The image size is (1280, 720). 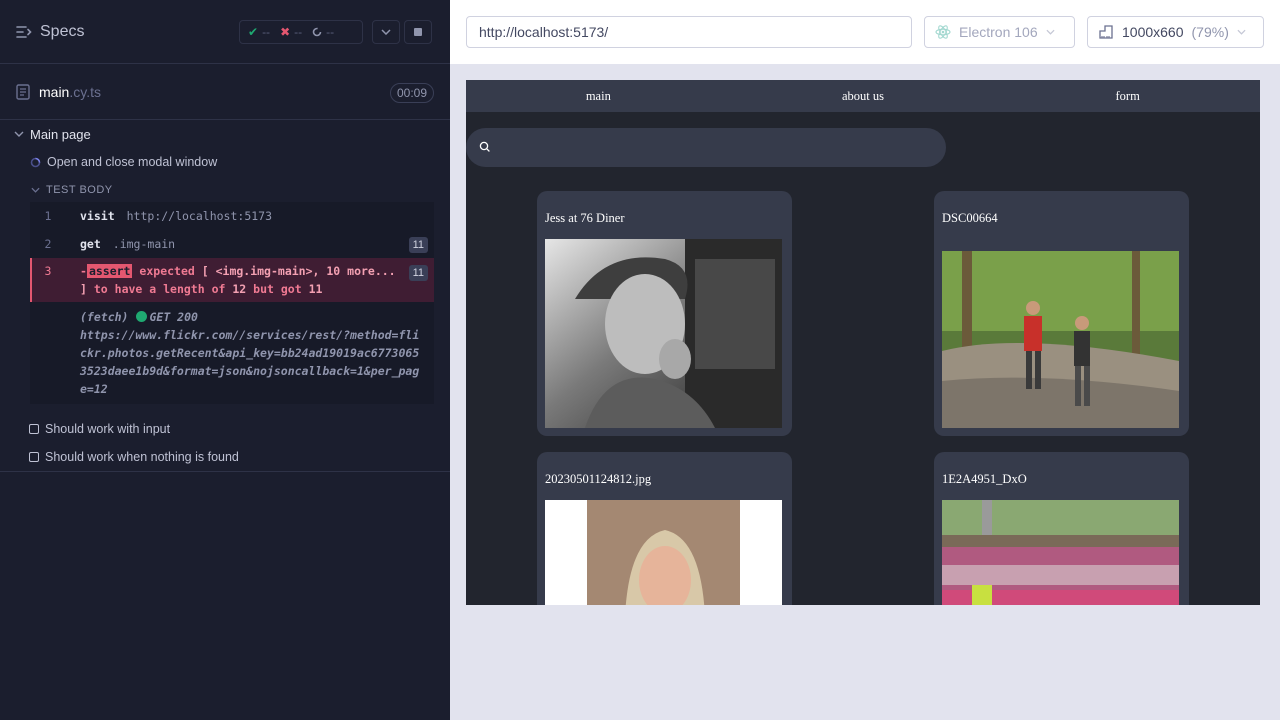 I want to click on command-name: get, so click(x=90, y=244).